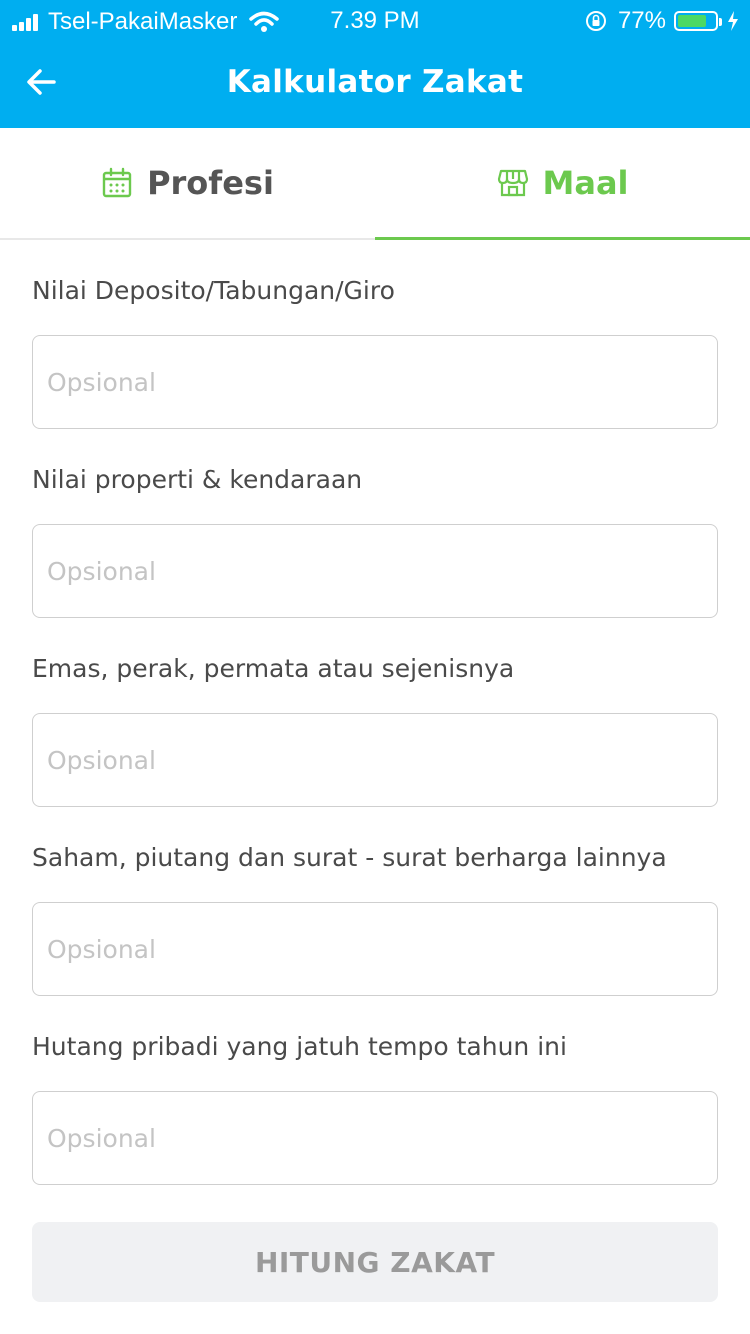  I want to click on deposit-input, so click(375, 382).